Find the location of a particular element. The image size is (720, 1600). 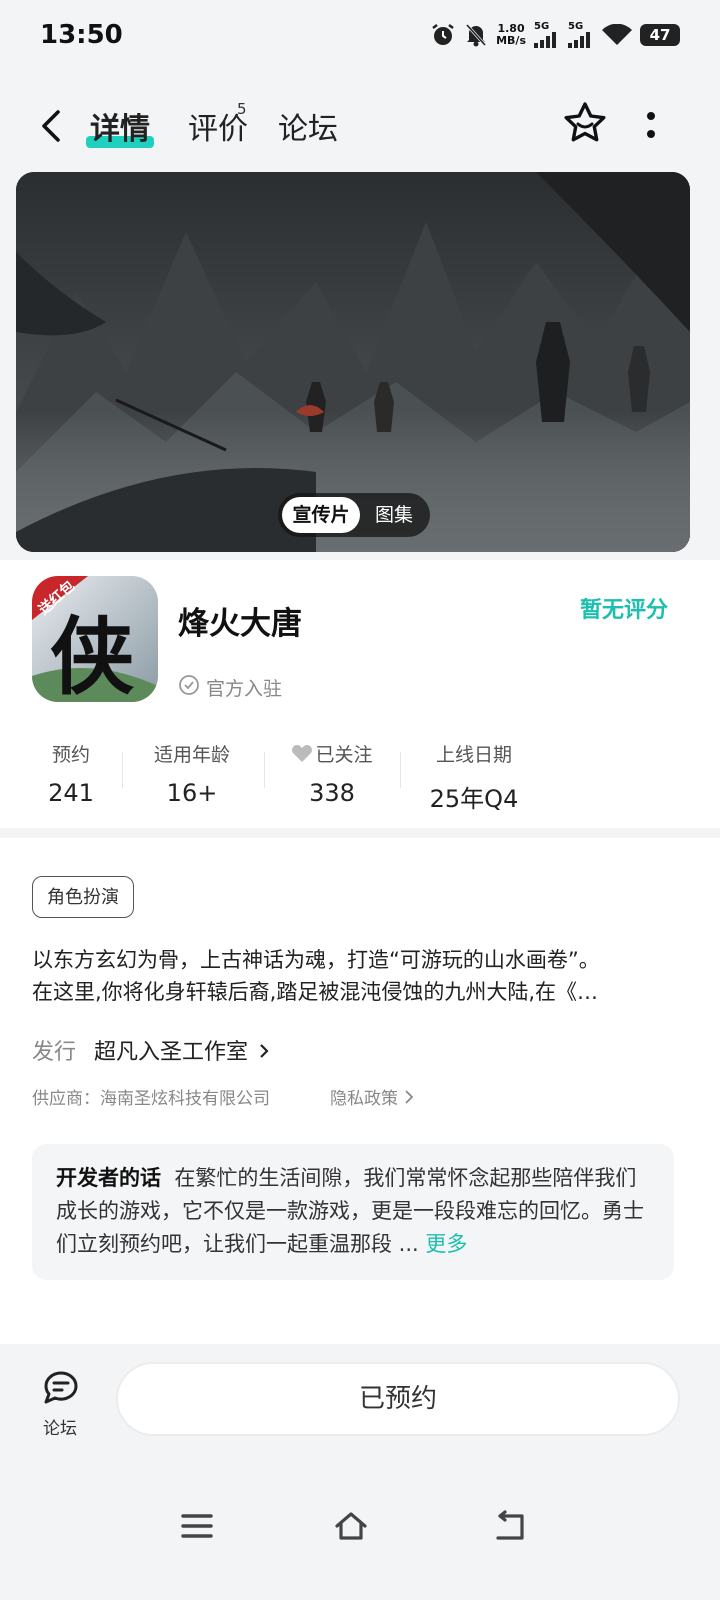

forum-label: 论坛 is located at coordinates (60, 1426).